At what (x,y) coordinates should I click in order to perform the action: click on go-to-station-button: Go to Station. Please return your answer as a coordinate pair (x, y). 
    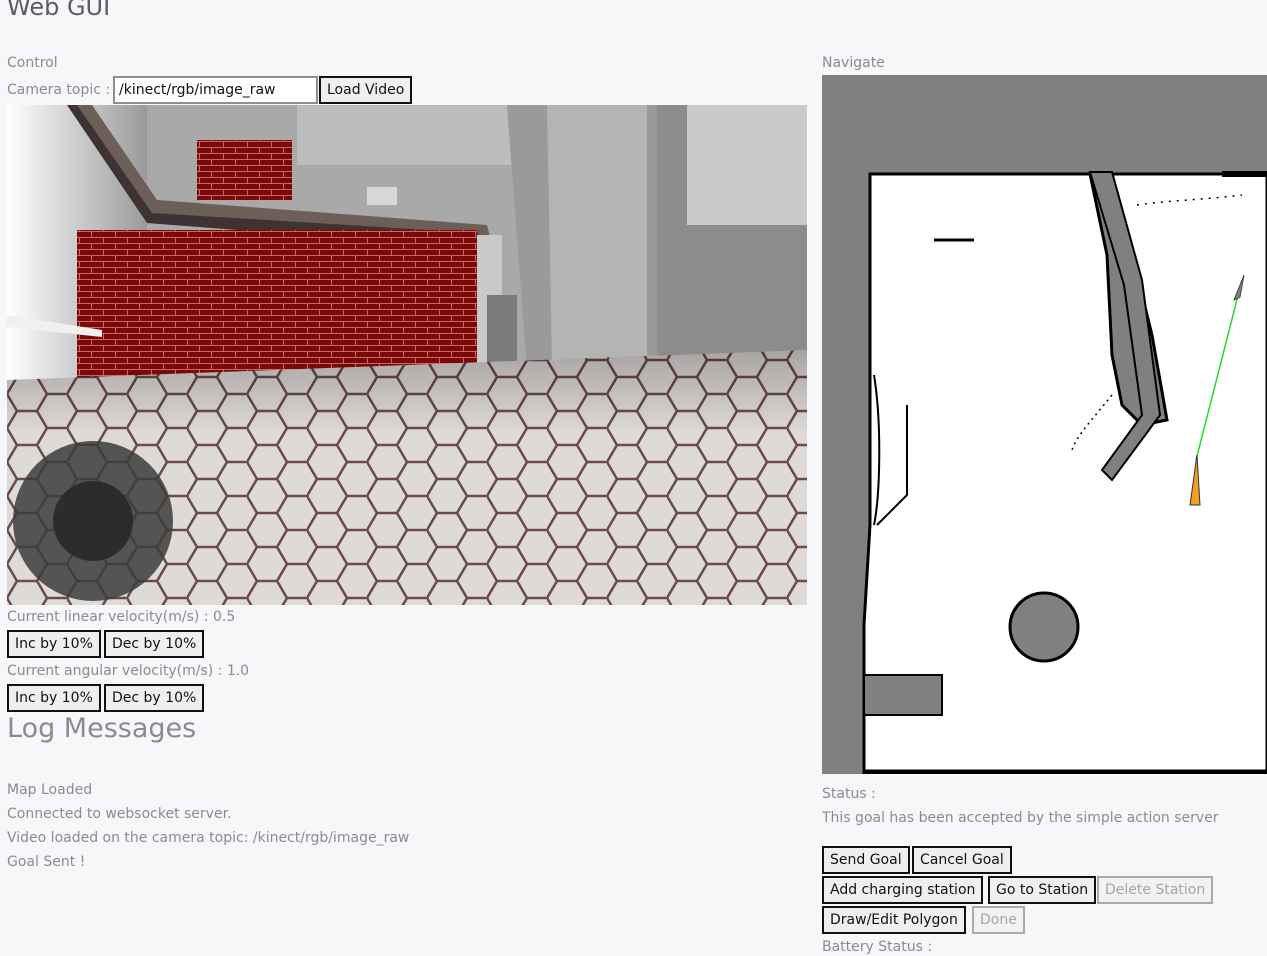
    Looking at the image, I should click on (1042, 890).